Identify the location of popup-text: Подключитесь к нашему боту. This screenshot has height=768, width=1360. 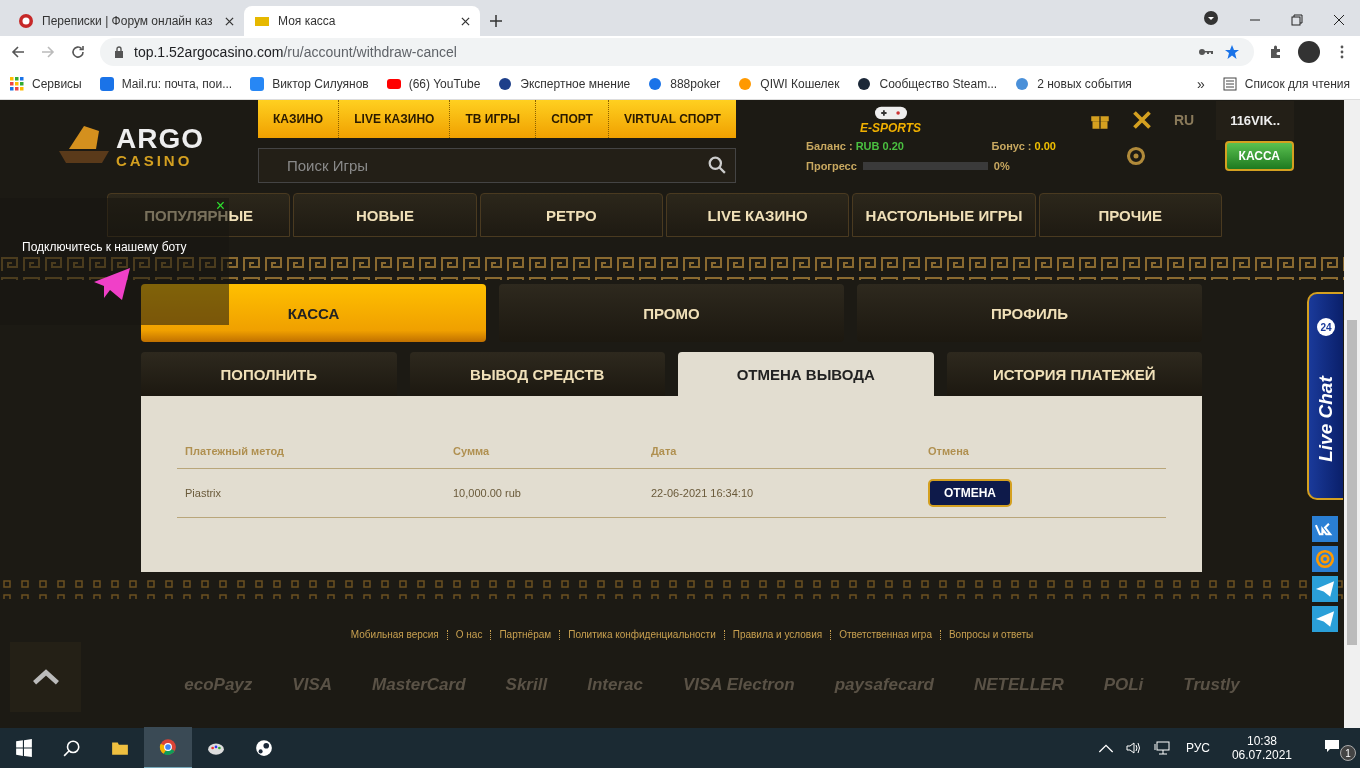
(104, 247).